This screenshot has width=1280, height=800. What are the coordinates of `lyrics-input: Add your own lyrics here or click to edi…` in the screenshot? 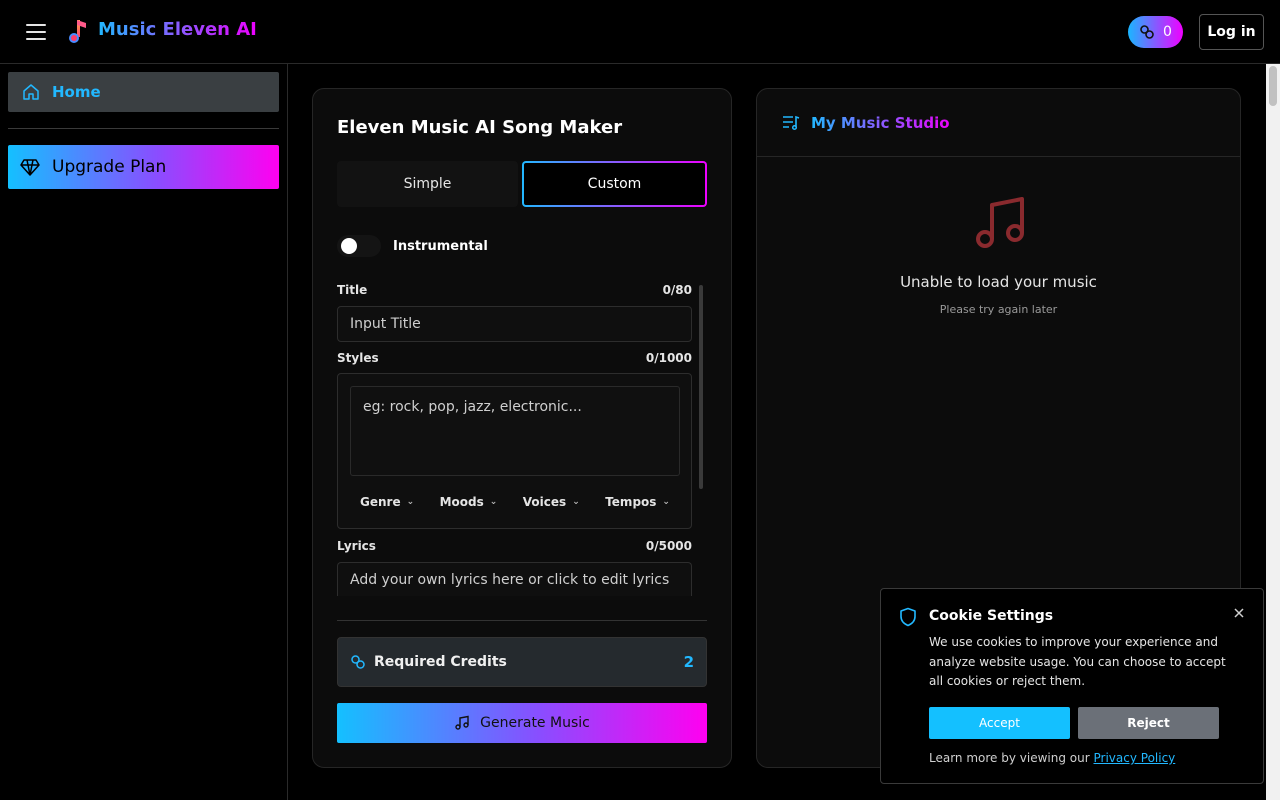 It's located at (514, 579).